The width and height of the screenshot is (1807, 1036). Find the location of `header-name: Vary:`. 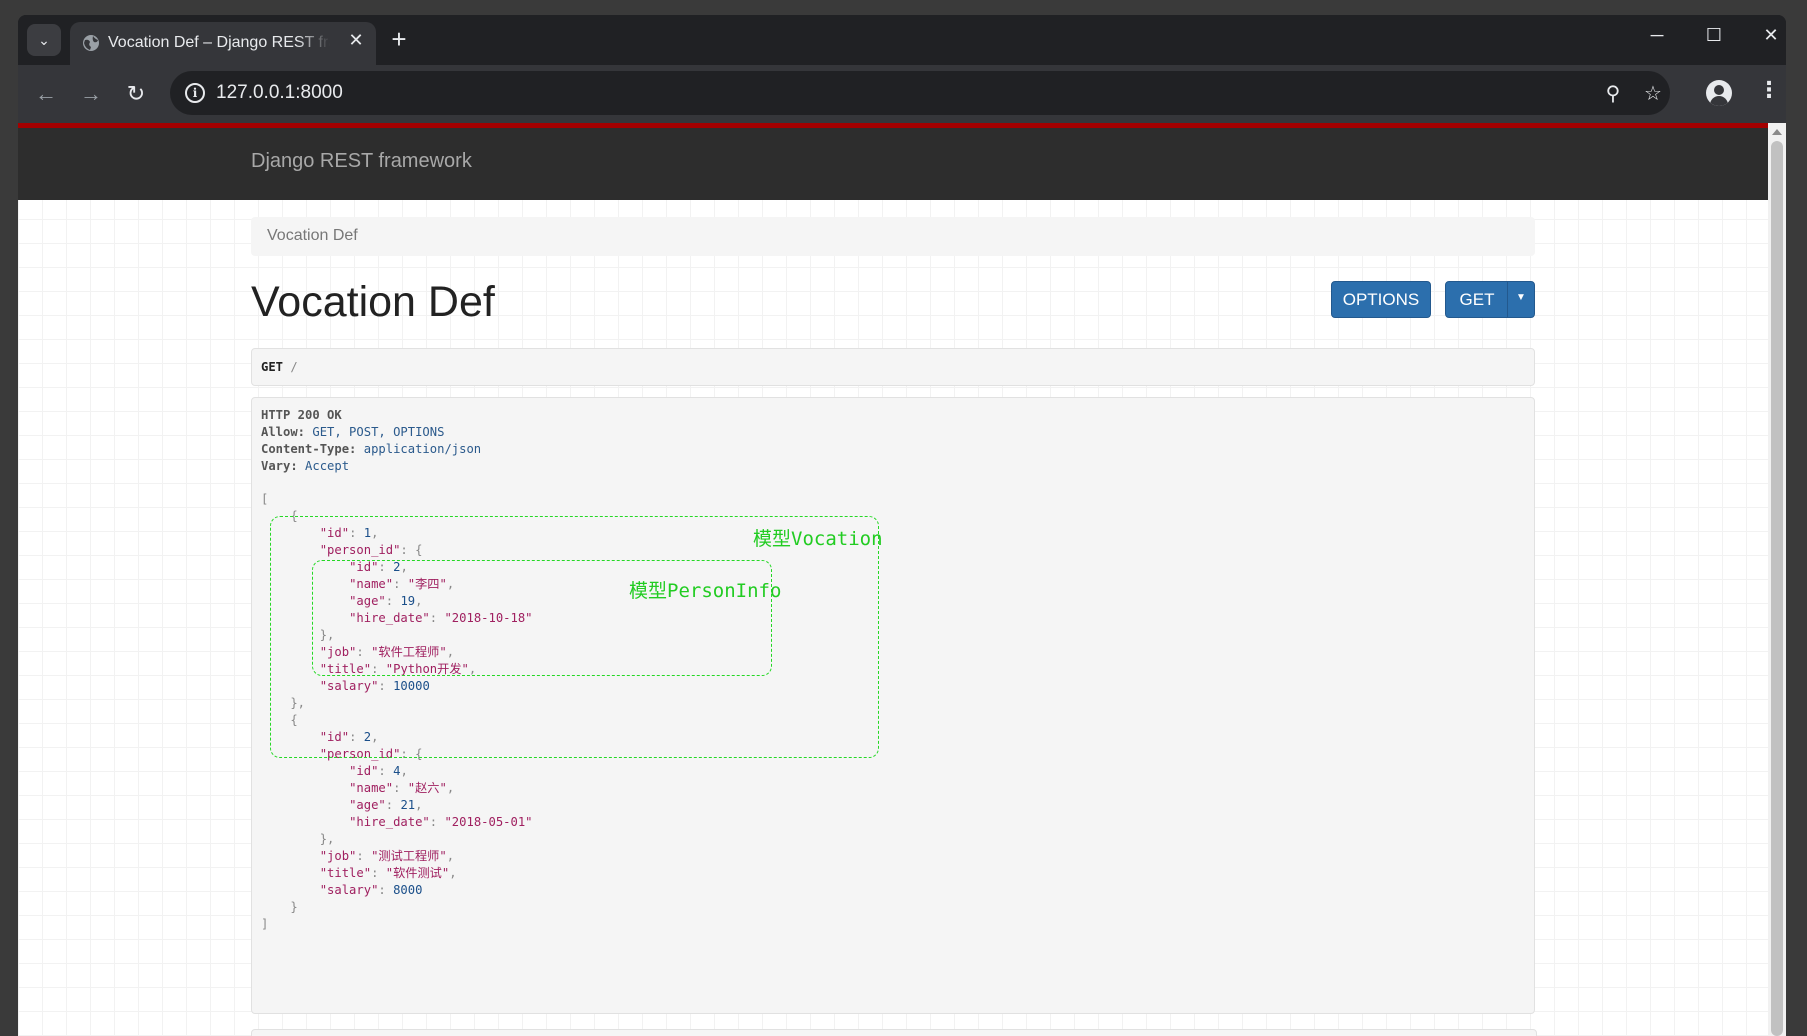

header-name: Vary: is located at coordinates (279, 466).